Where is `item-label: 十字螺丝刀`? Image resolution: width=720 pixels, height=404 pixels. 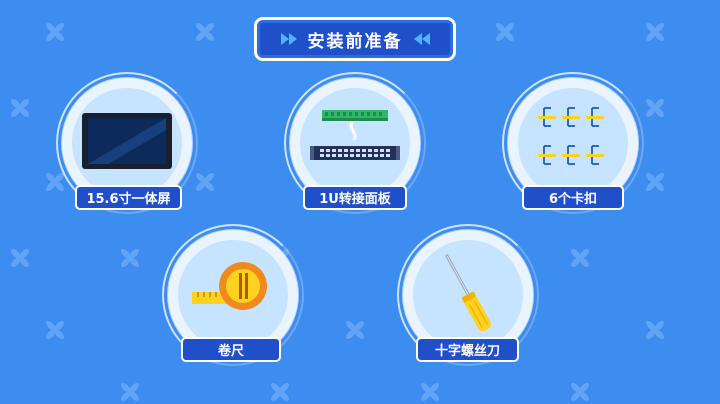 item-label: 十字螺丝刀 is located at coordinates (467, 349).